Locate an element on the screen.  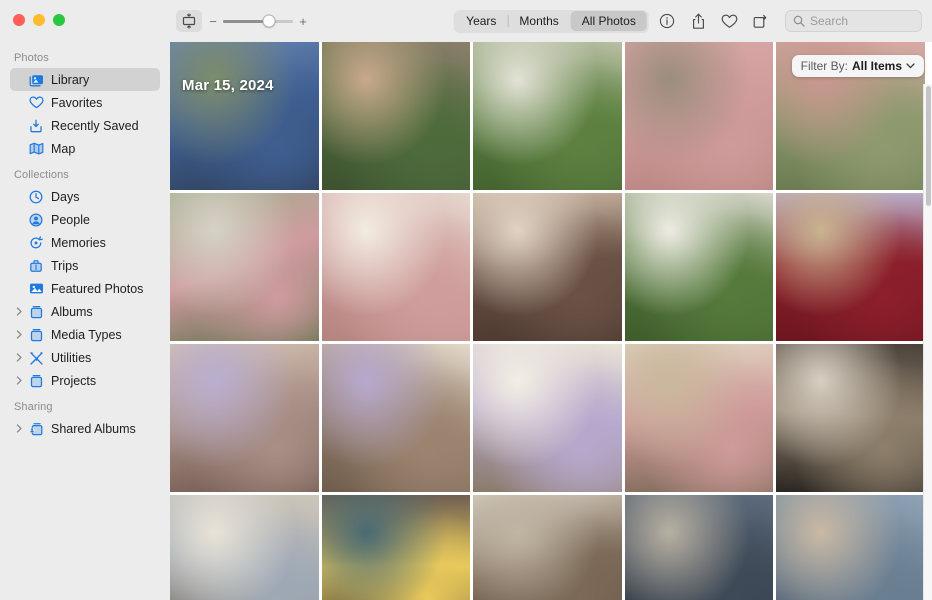
sidebar-item-label: Media Types is located at coordinates (86, 334).